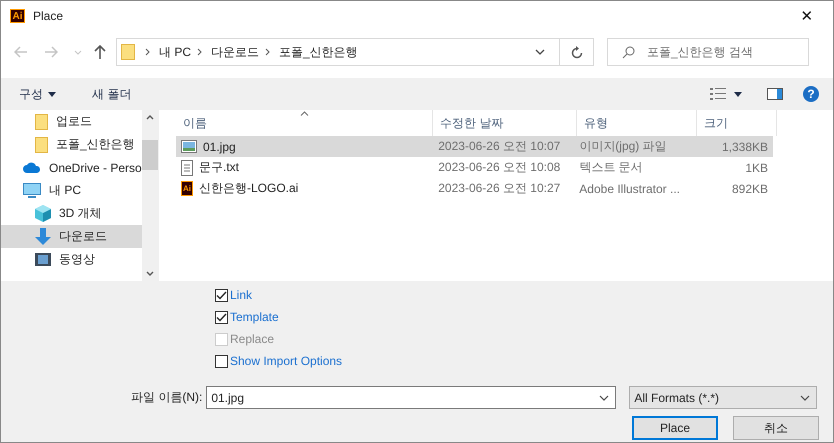 The width and height of the screenshot is (834, 443). I want to click on illustrator-file-icon: Ai, so click(187, 188).